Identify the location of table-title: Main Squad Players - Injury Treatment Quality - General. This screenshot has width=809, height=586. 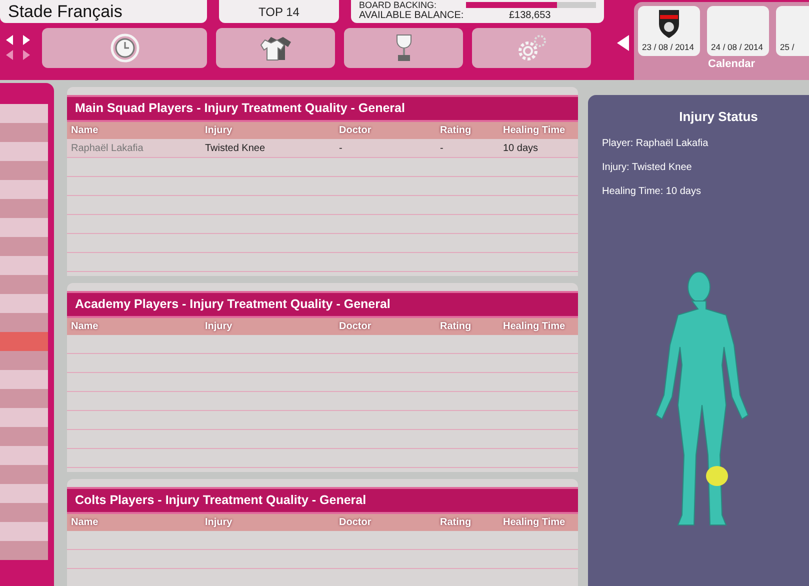
(240, 109).